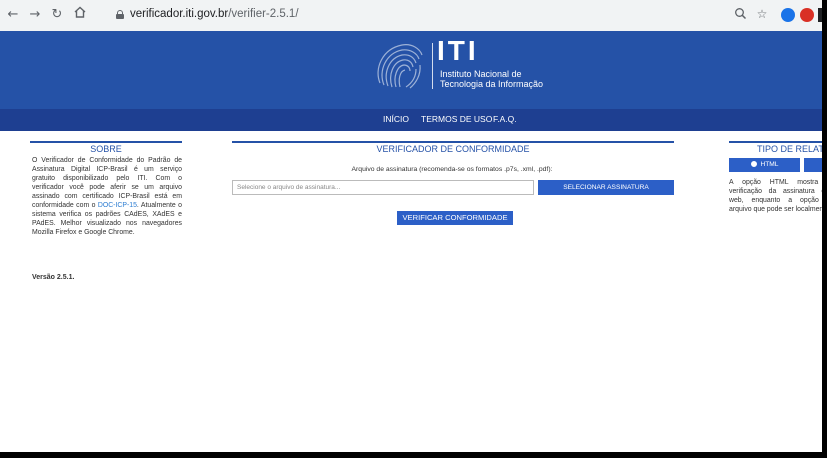 The height and width of the screenshot is (458, 827). I want to click on select-signature-button: SELECIONAR ASSINATURA, so click(606, 187).